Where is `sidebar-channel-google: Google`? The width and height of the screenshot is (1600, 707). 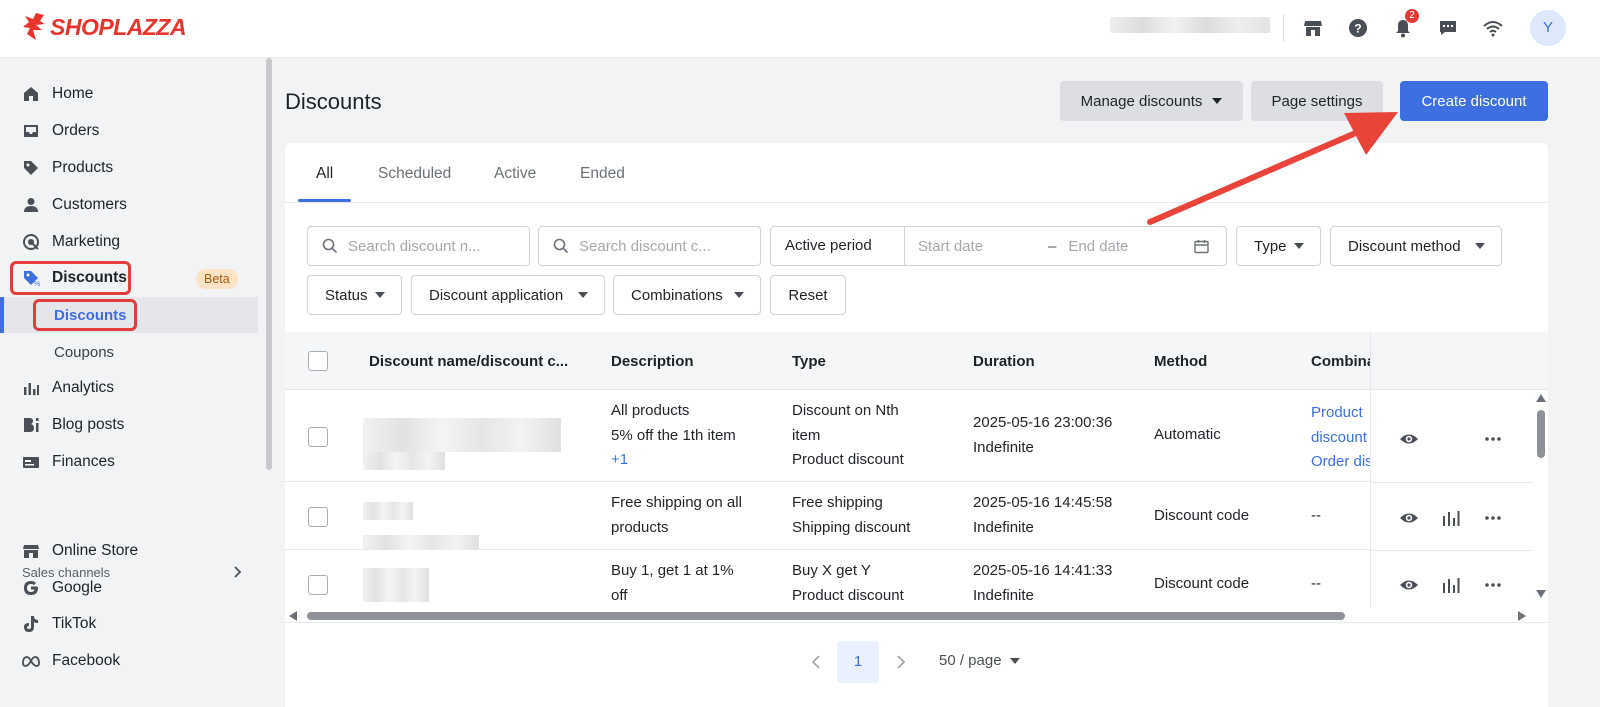 sidebar-channel-google: Google is located at coordinates (130, 588).